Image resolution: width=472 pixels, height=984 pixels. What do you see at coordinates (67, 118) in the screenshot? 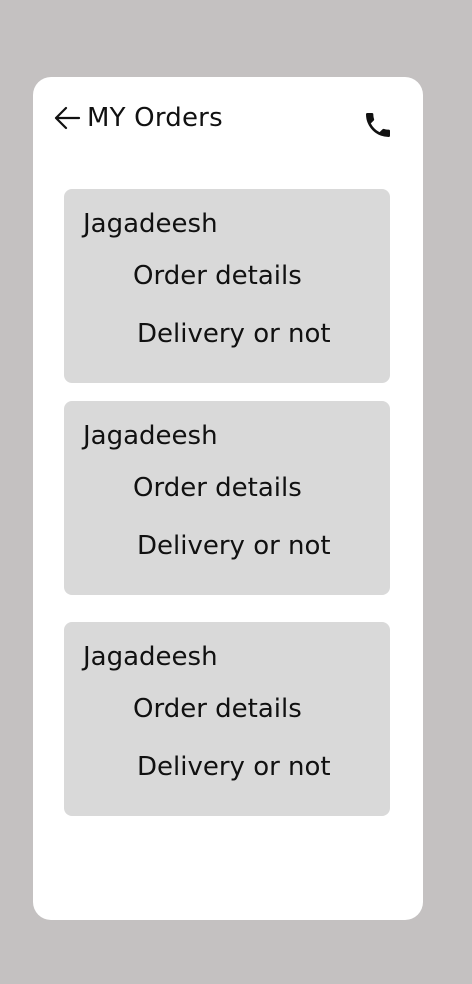
I see `arrow-left-icon` at bounding box center [67, 118].